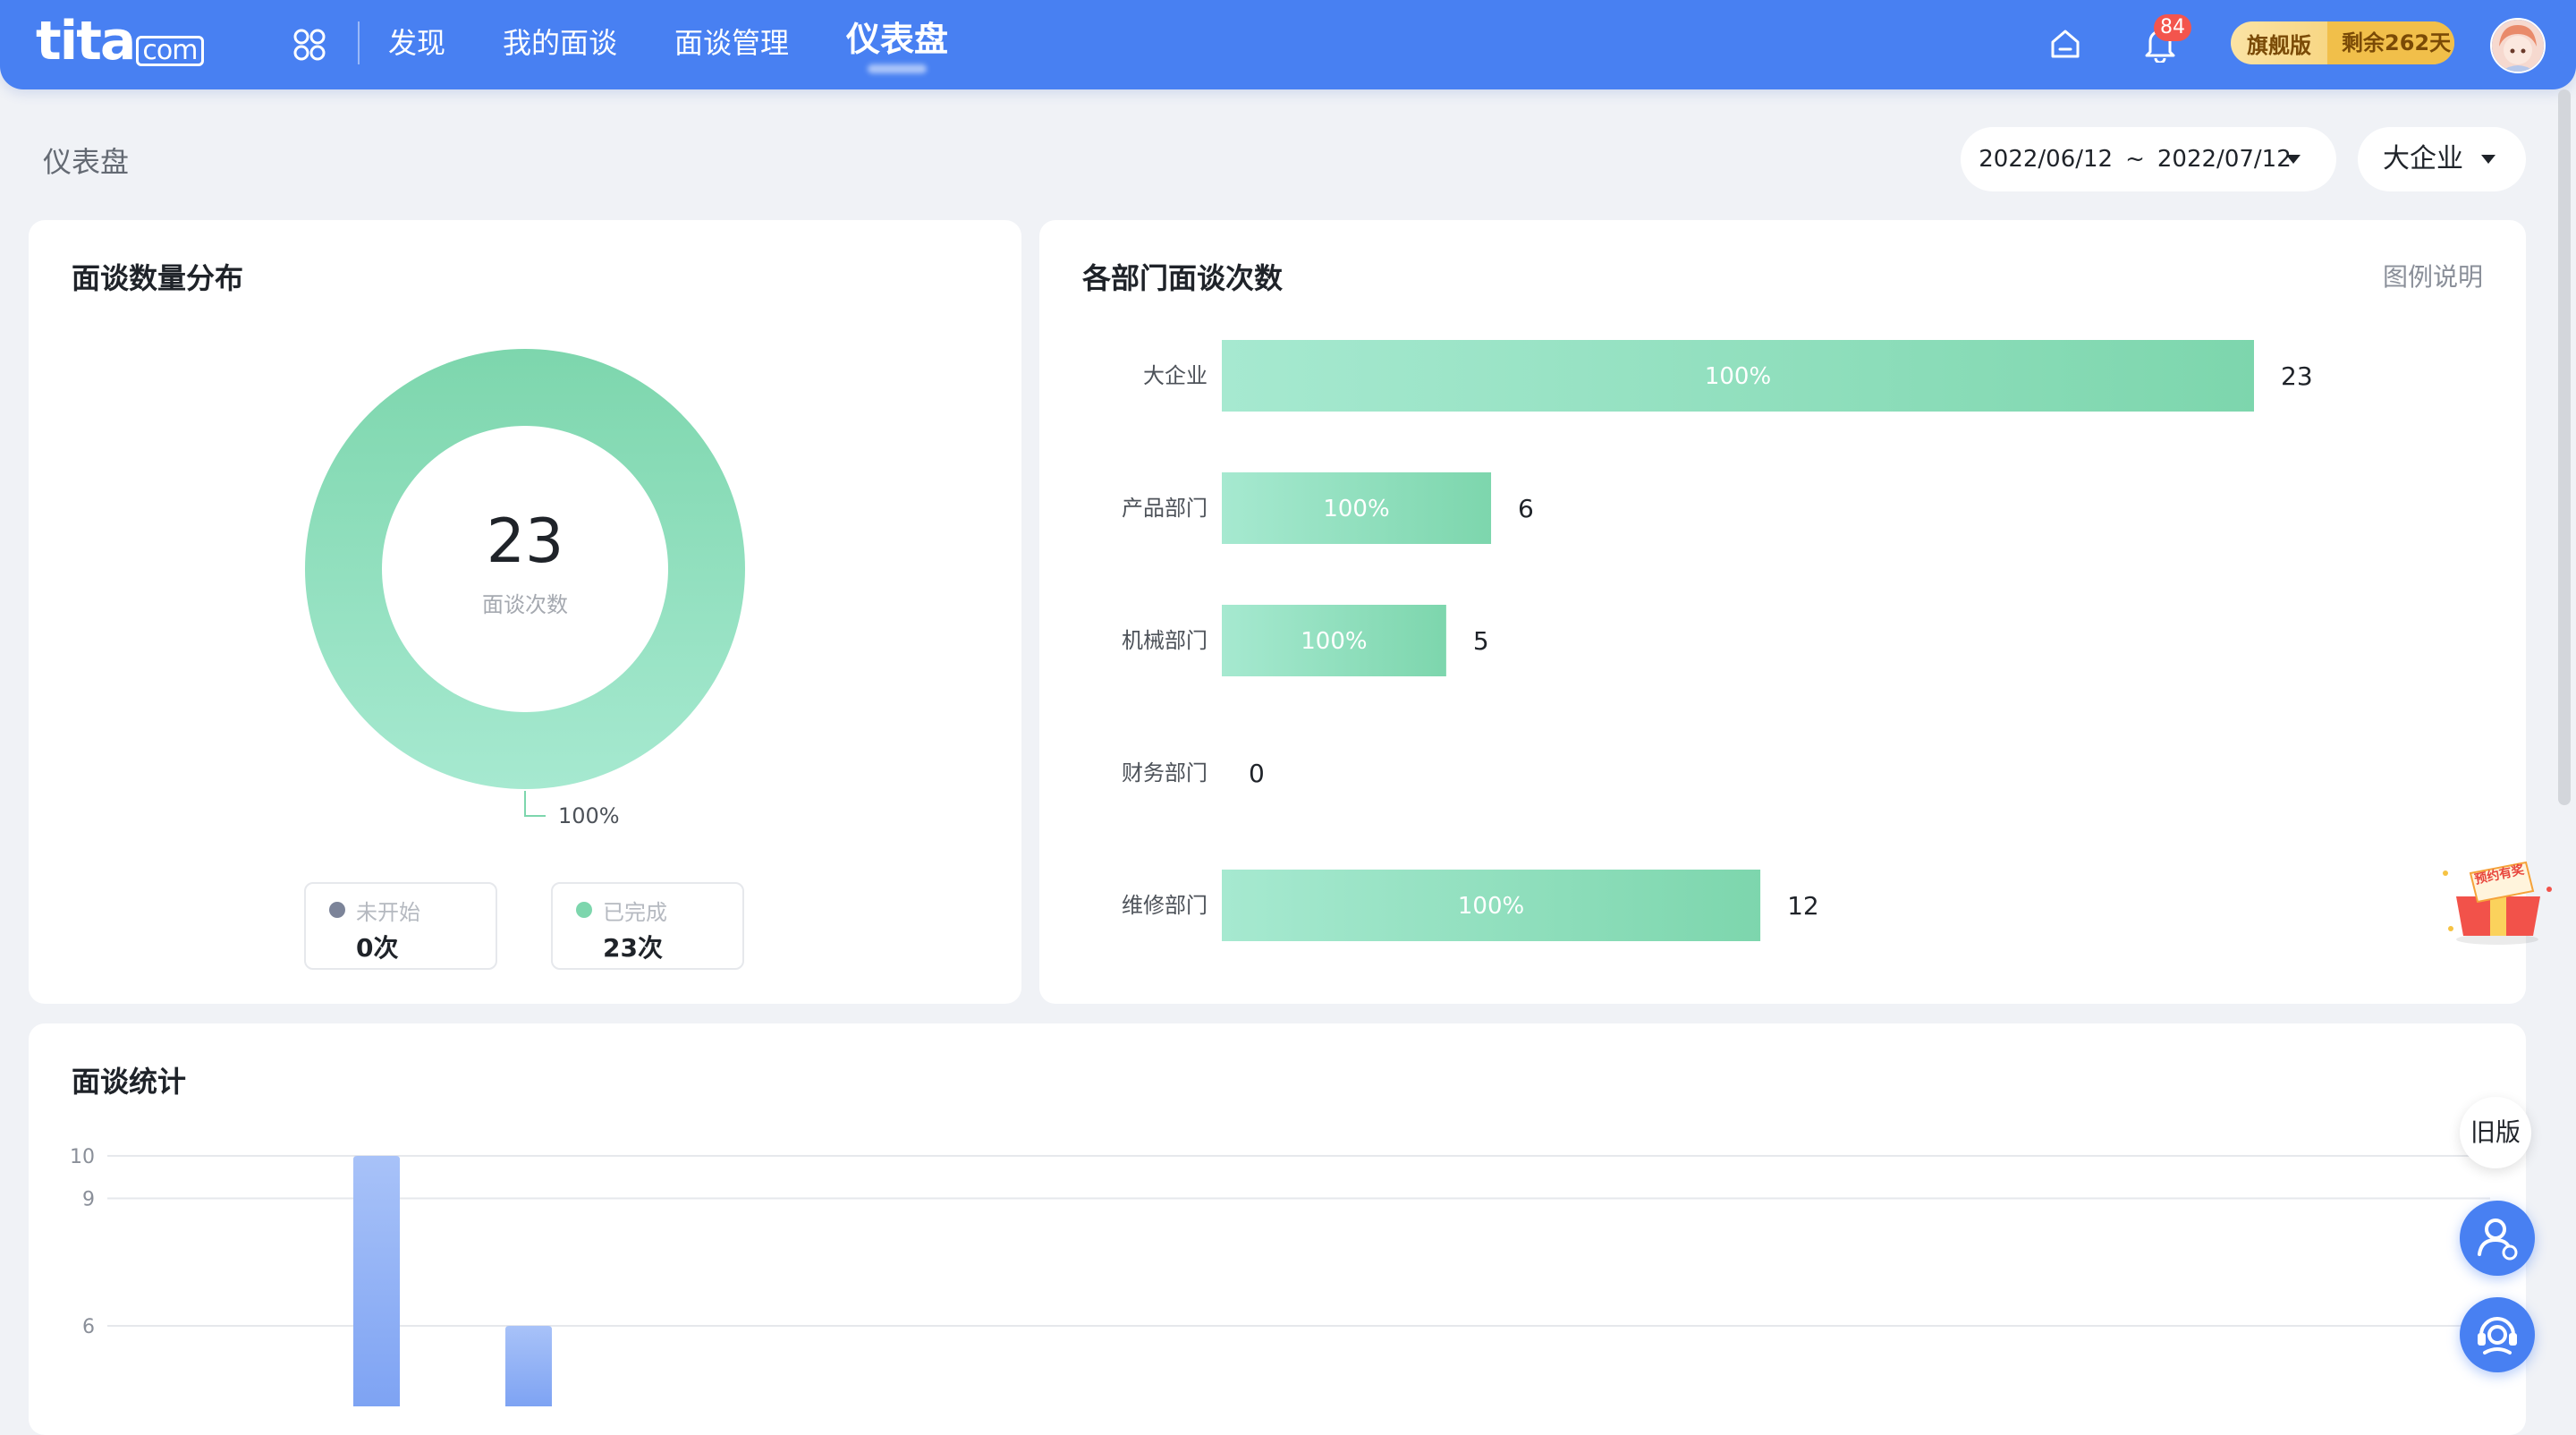 This screenshot has height=1435, width=2576. I want to click on user-avatar, so click(2518, 45).